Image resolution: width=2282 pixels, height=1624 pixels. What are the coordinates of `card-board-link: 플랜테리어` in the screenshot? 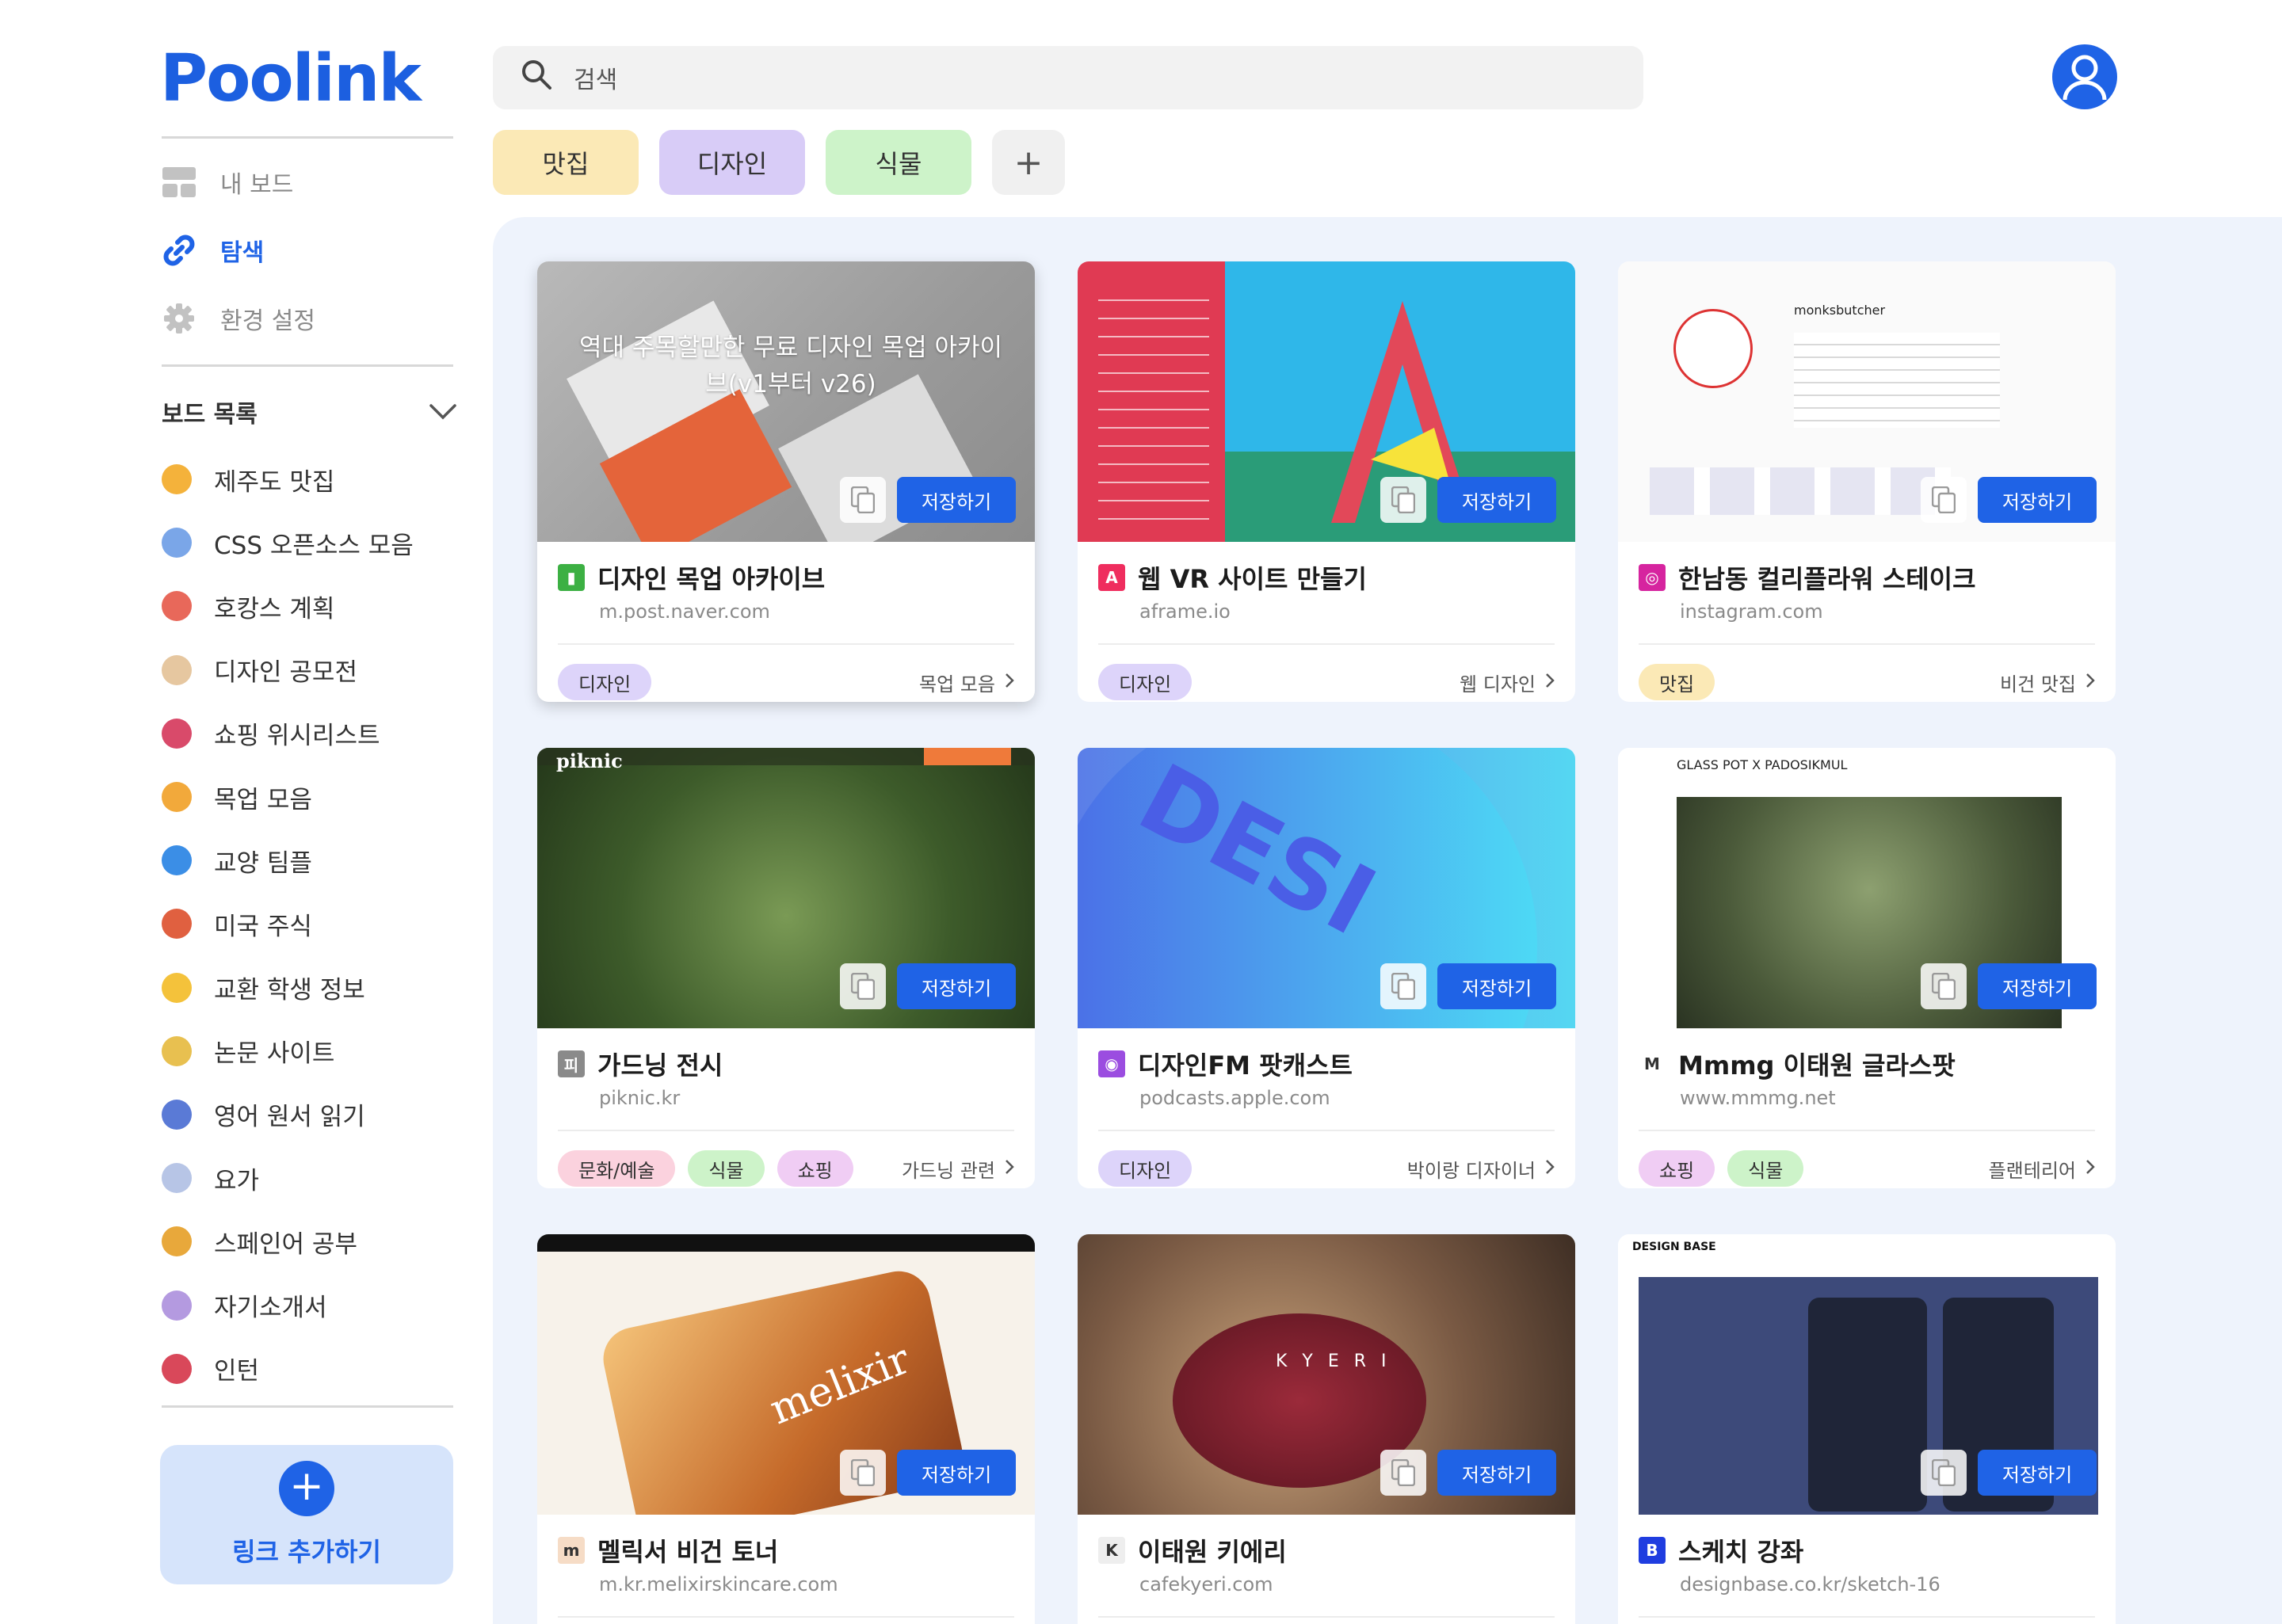 It's located at (2042, 1169).